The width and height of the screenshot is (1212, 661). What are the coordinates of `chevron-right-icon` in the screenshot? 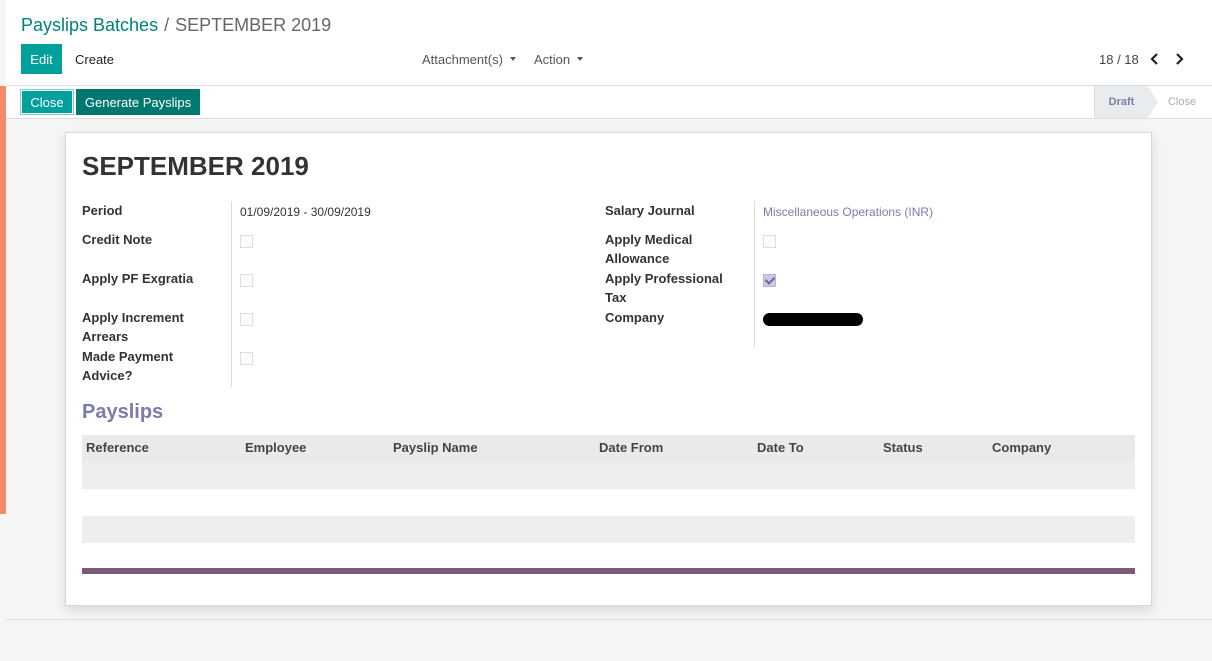 It's located at (1179, 59).